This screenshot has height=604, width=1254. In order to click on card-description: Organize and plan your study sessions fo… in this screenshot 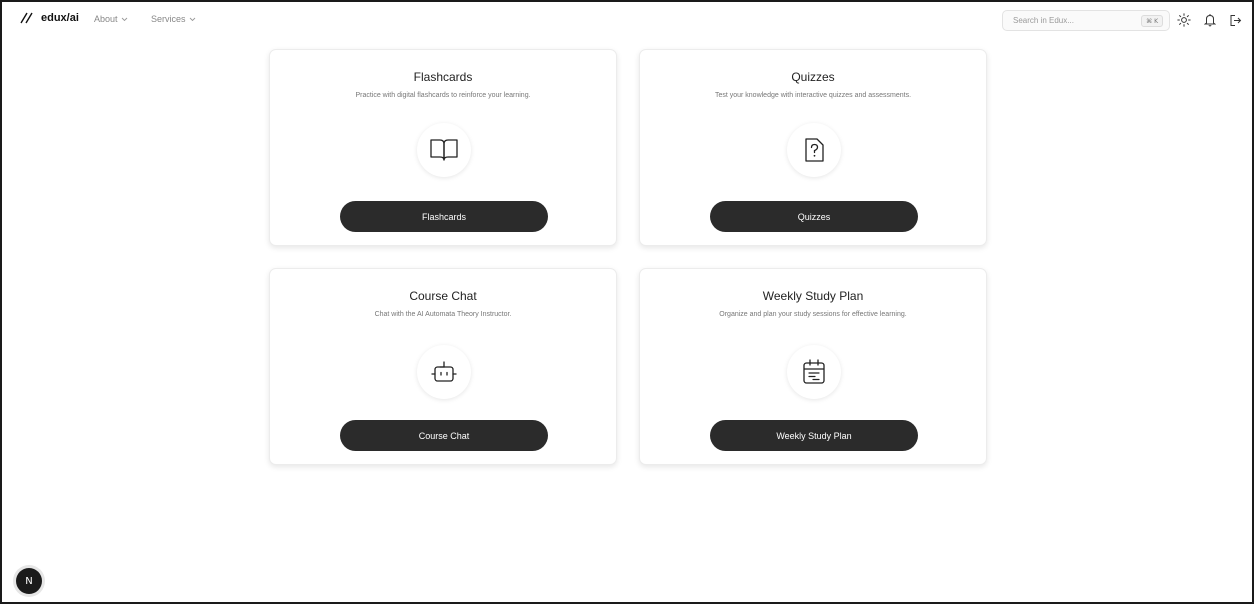, I will do `click(813, 314)`.